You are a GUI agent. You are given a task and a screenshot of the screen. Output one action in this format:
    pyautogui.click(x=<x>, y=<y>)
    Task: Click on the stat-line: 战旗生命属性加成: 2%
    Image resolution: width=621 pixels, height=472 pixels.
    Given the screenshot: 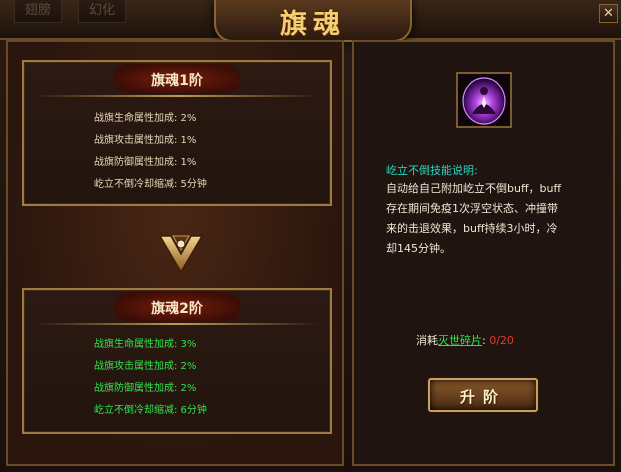 What is the action you would take?
    pyautogui.click(x=145, y=118)
    